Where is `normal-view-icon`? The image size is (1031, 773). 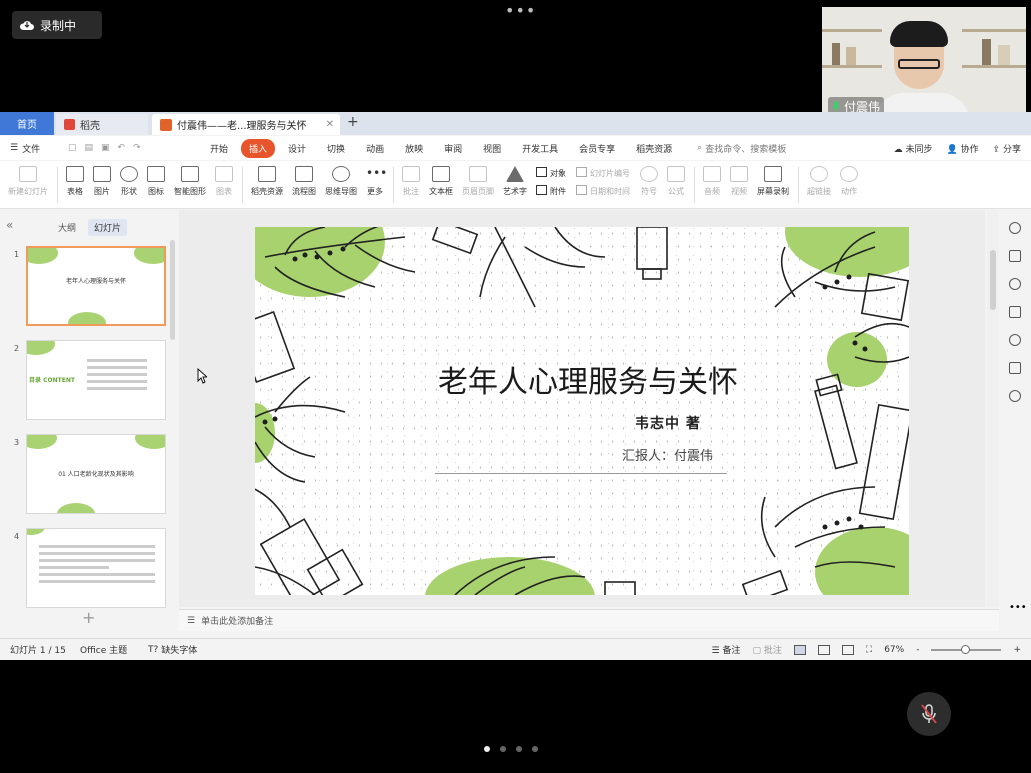 normal-view-icon is located at coordinates (799, 649).